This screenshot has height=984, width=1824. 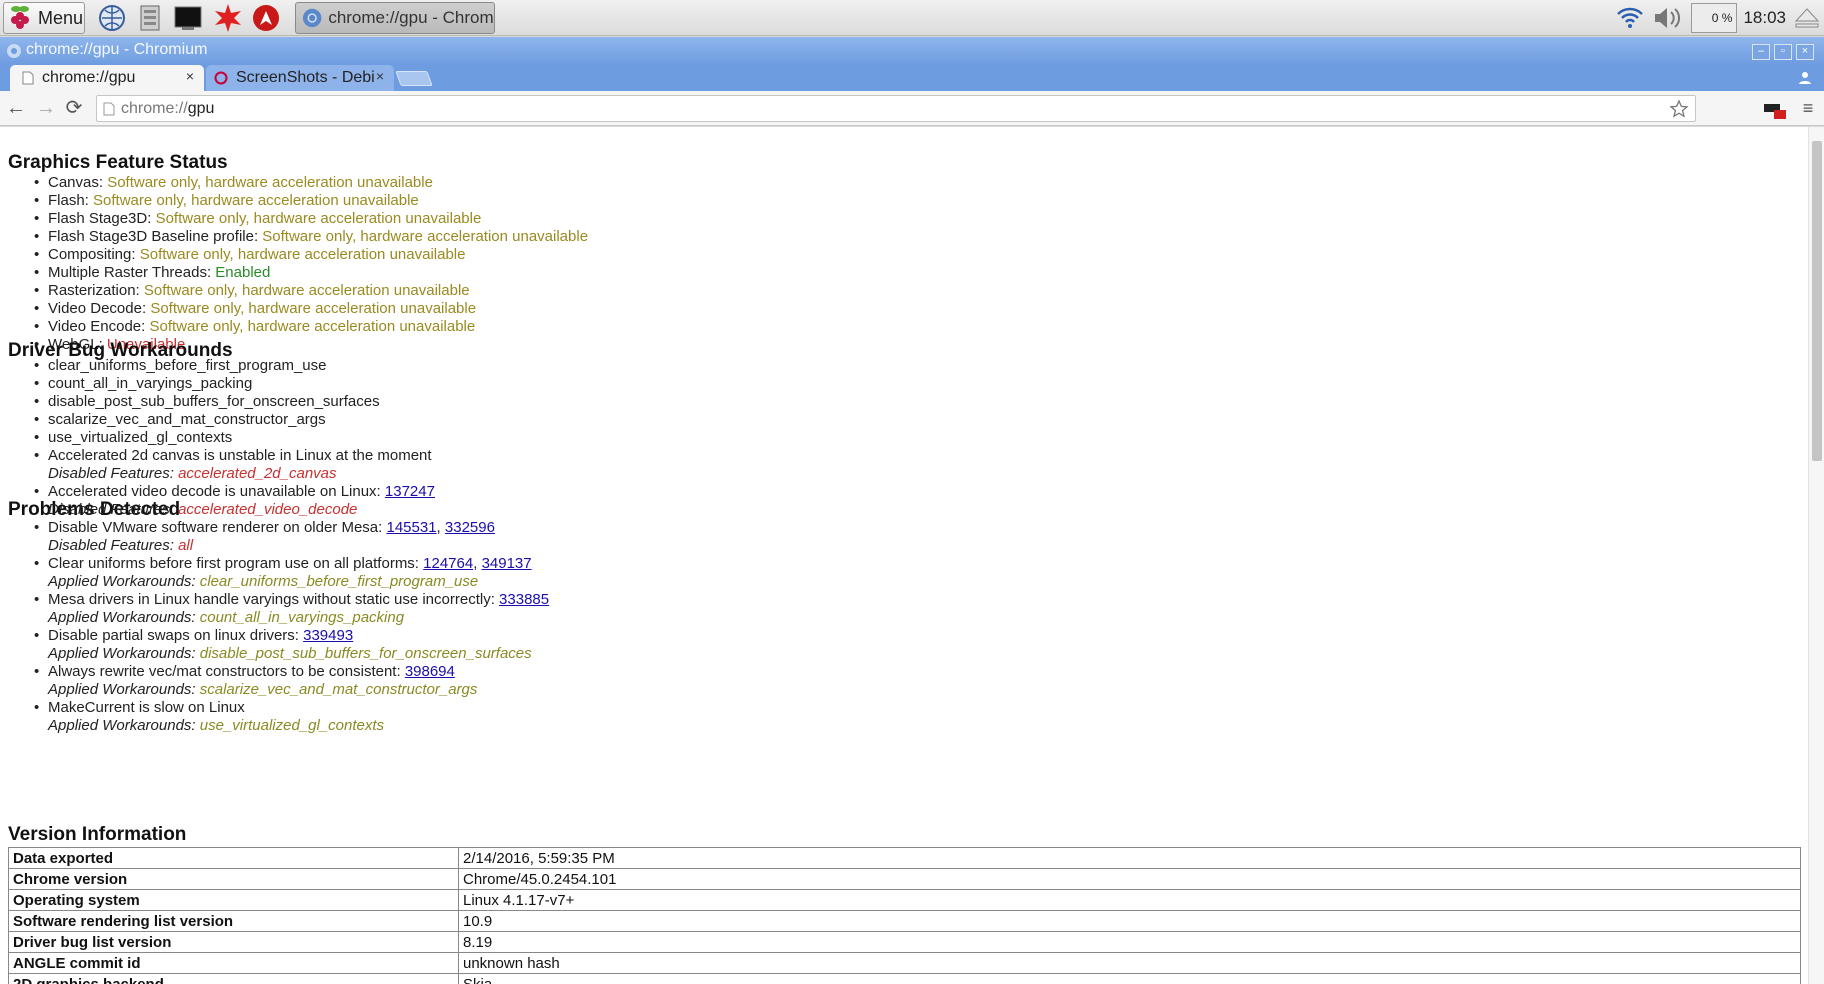 I want to click on bookmark-star-icon, so click(x=1679, y=109).